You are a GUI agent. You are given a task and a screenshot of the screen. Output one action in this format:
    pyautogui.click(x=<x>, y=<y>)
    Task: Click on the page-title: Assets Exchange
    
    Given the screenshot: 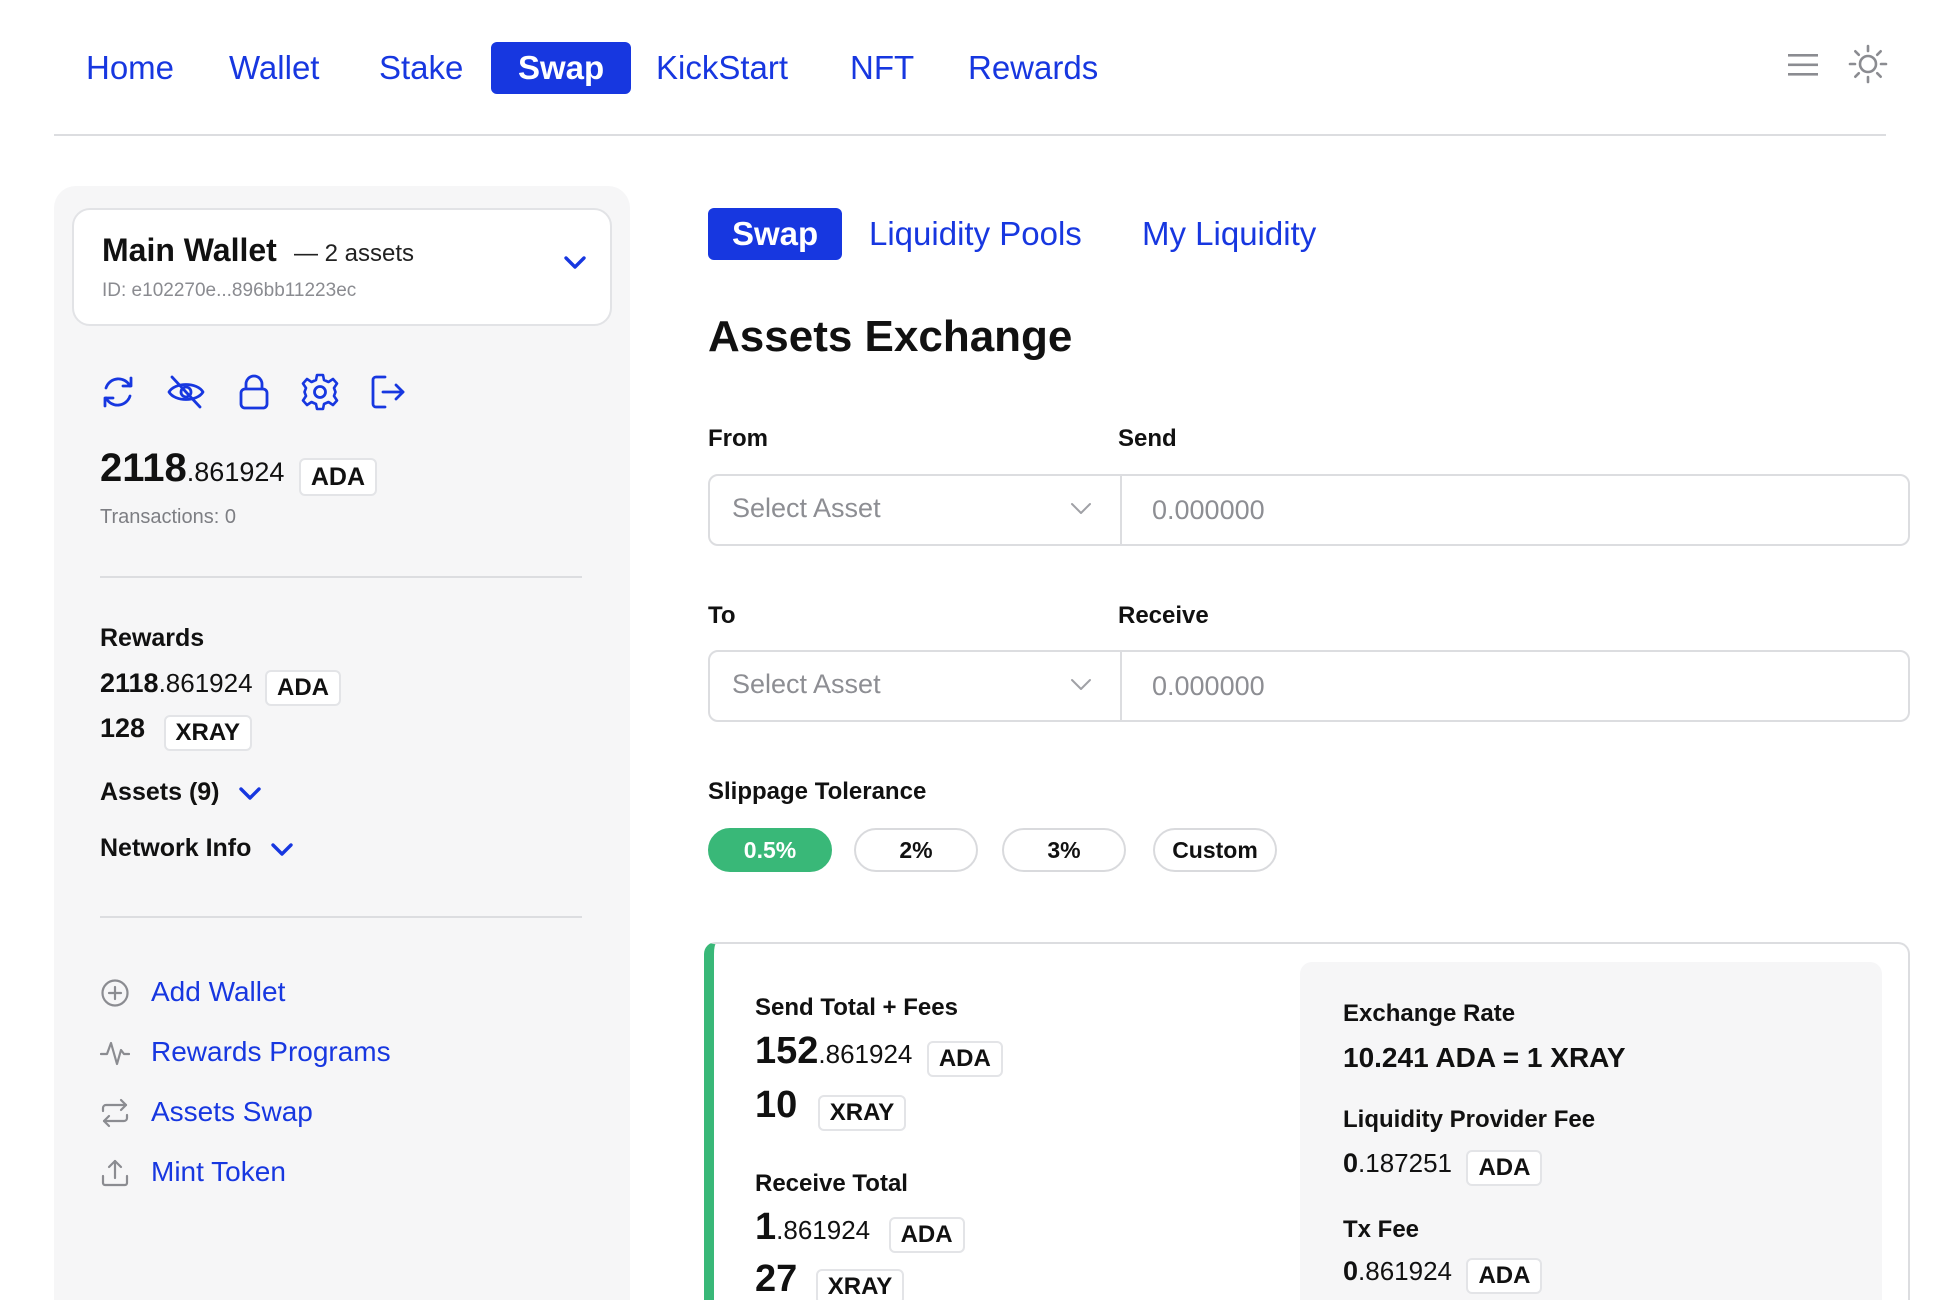 What is the action you would take?
    pyautogui.click(x=890, y=336)
    